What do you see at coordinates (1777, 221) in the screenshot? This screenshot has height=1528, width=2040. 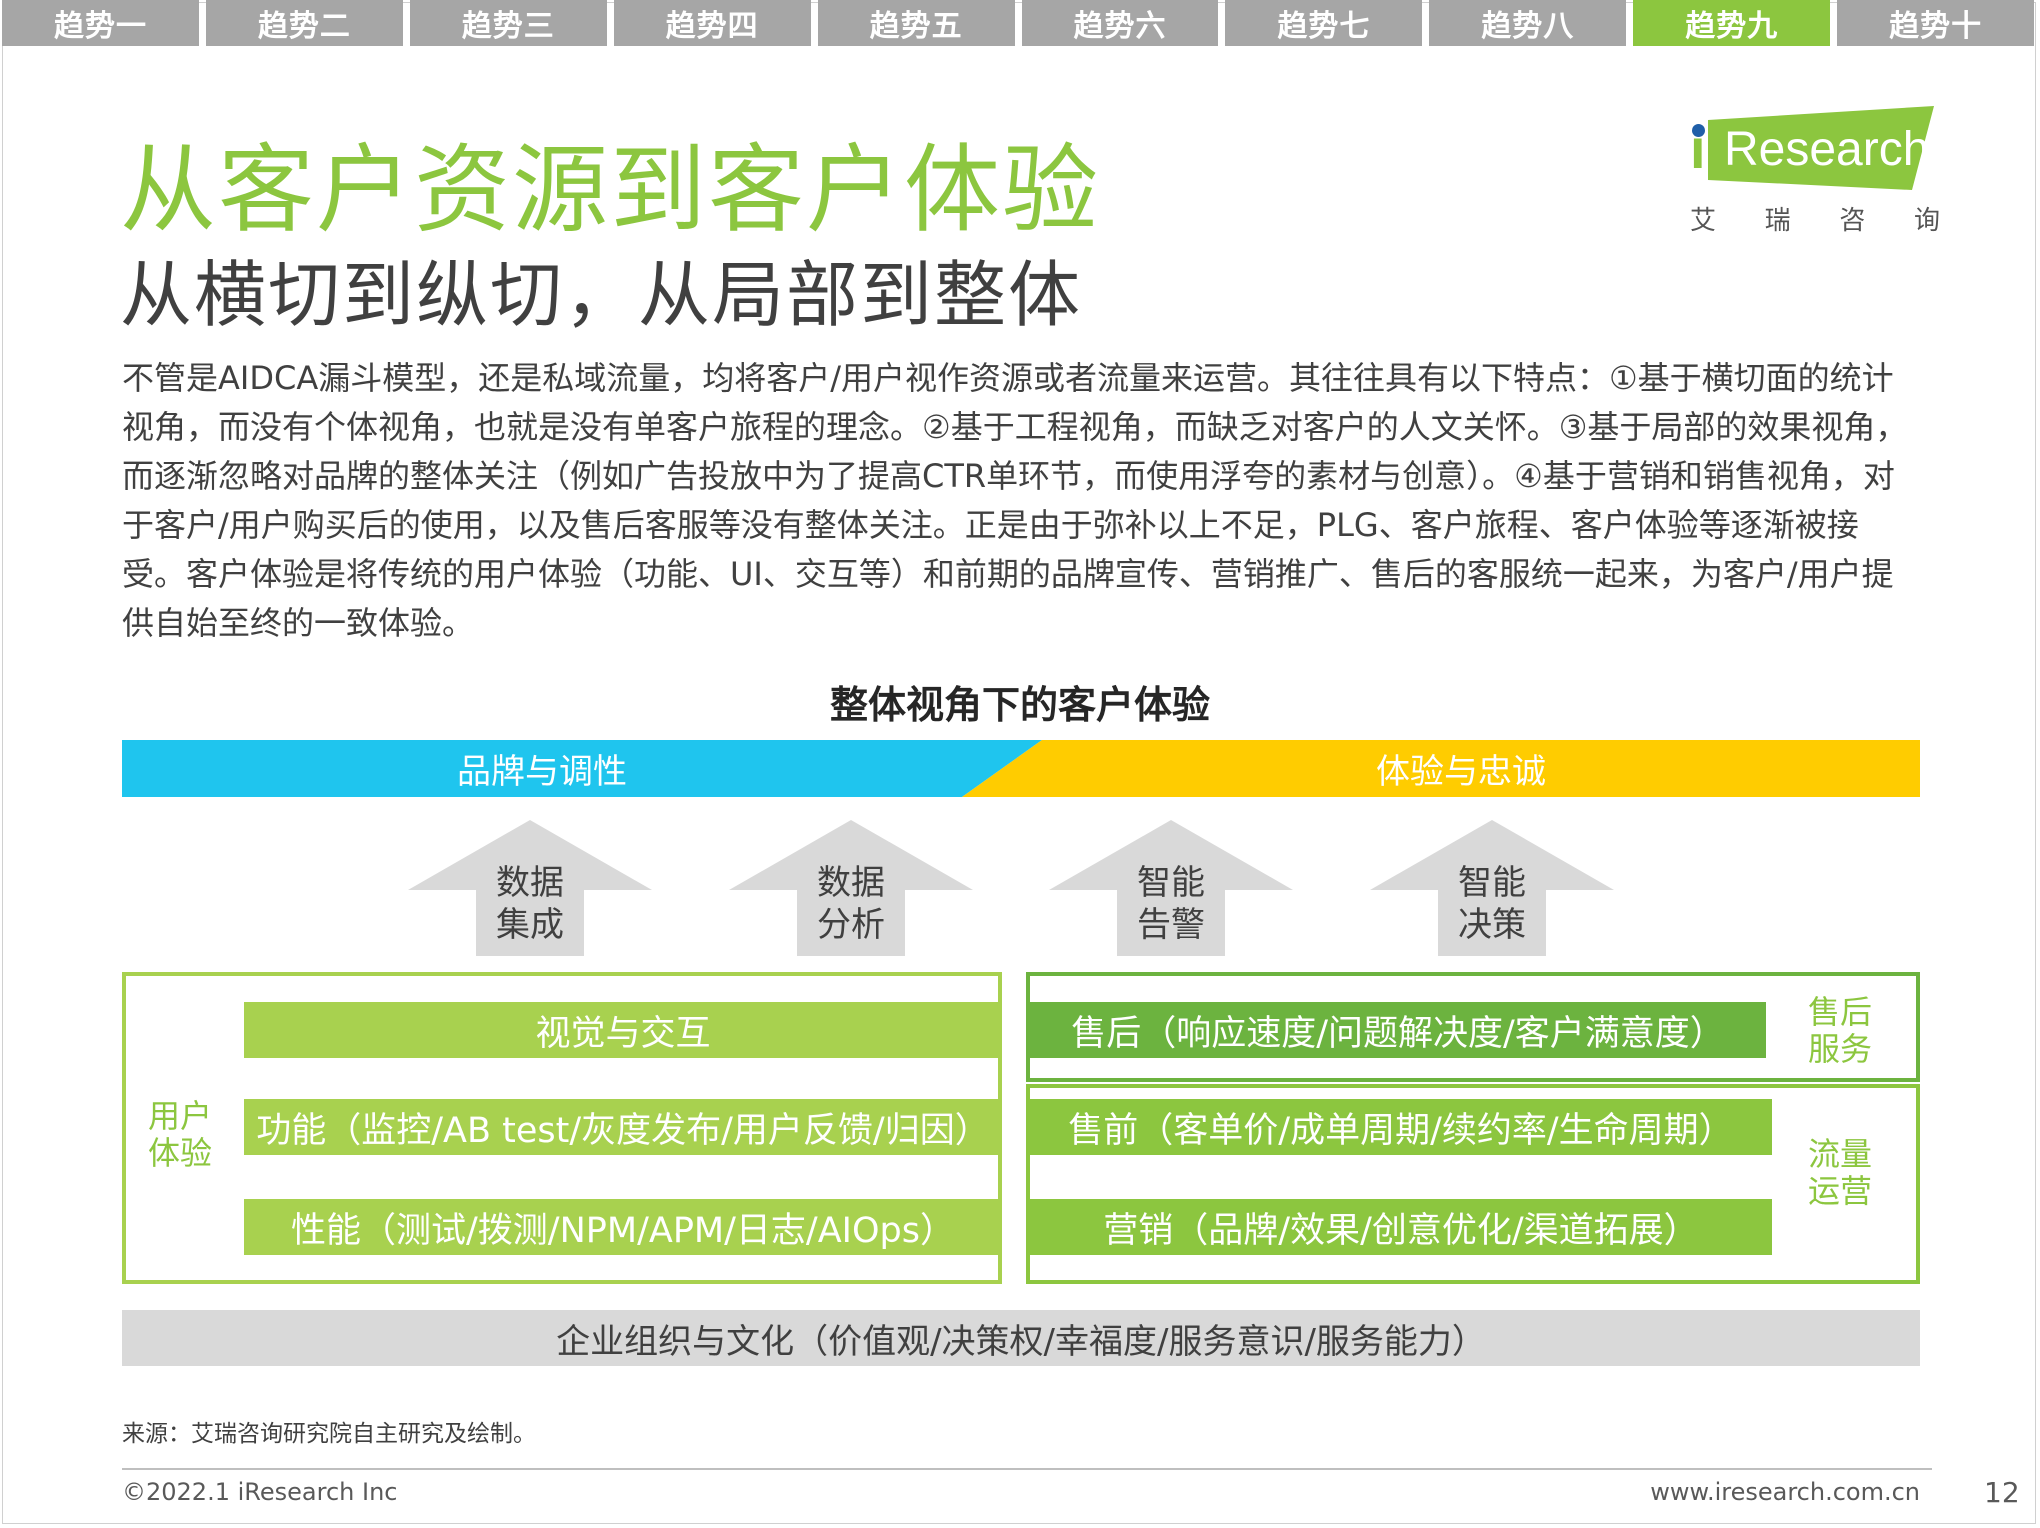 I see `logo-cn-char: 瑞` at bounding box center [1777, 221].